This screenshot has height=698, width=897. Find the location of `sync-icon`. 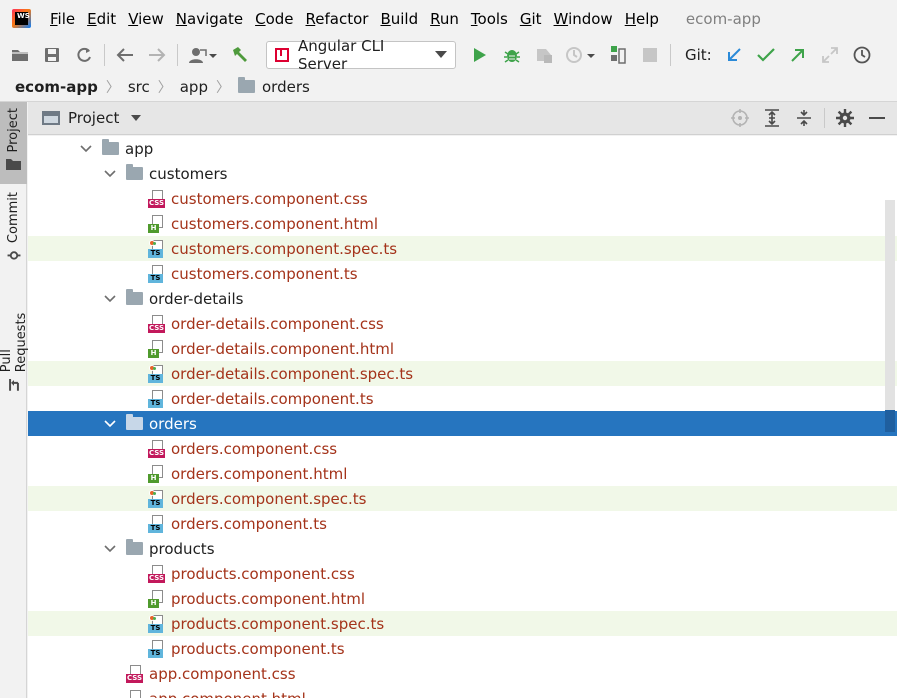

sync-icon is located at coordinates (84, 55).